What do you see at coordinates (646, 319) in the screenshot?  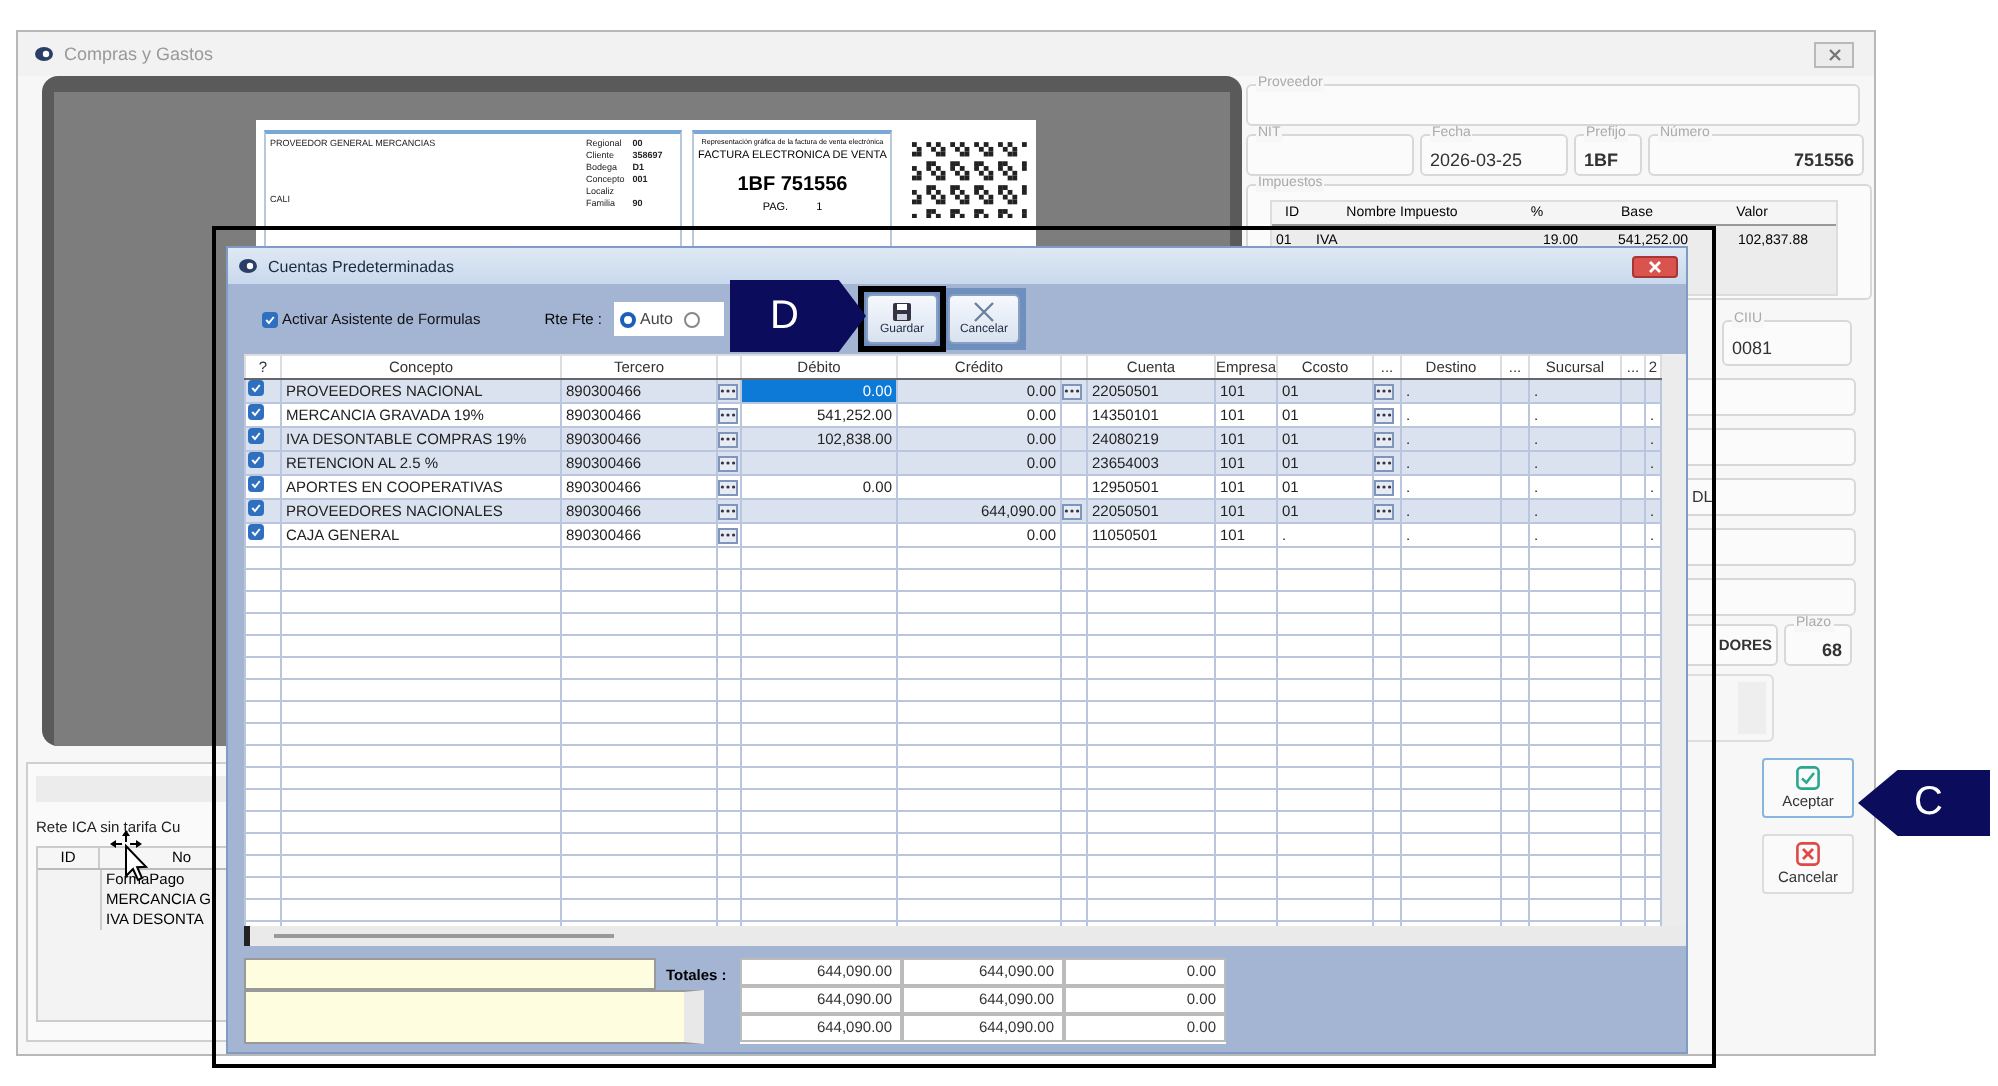 I see `radio-button: Auto` at bounding box center [646, 319].